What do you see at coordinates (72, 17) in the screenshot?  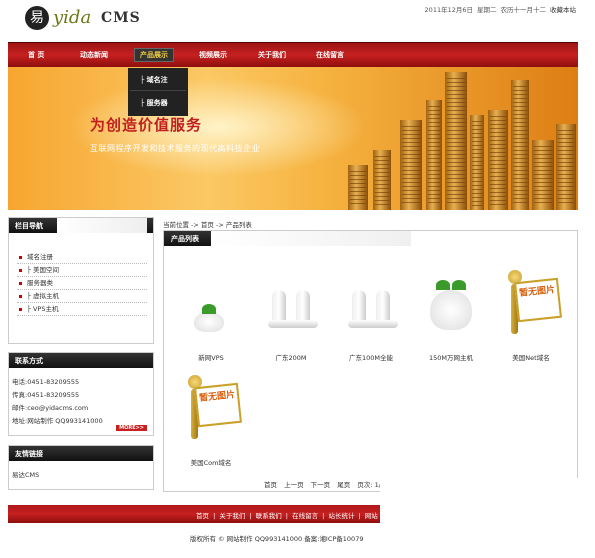 I see `logo-brand: yida` at bounding box center [72, 17].